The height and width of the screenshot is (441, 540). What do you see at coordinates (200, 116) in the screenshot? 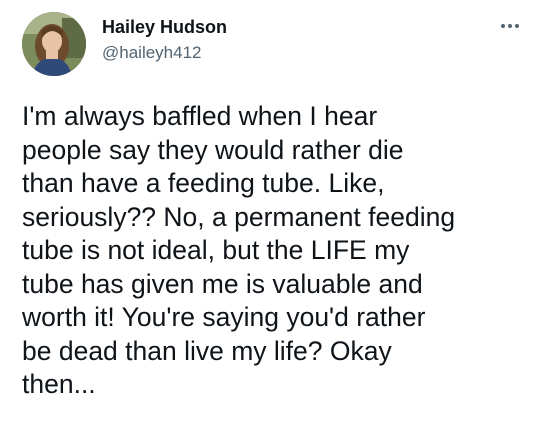
I see `tweet-text-line: I'm always baffled when I hear` at bounding box center [200, 116].